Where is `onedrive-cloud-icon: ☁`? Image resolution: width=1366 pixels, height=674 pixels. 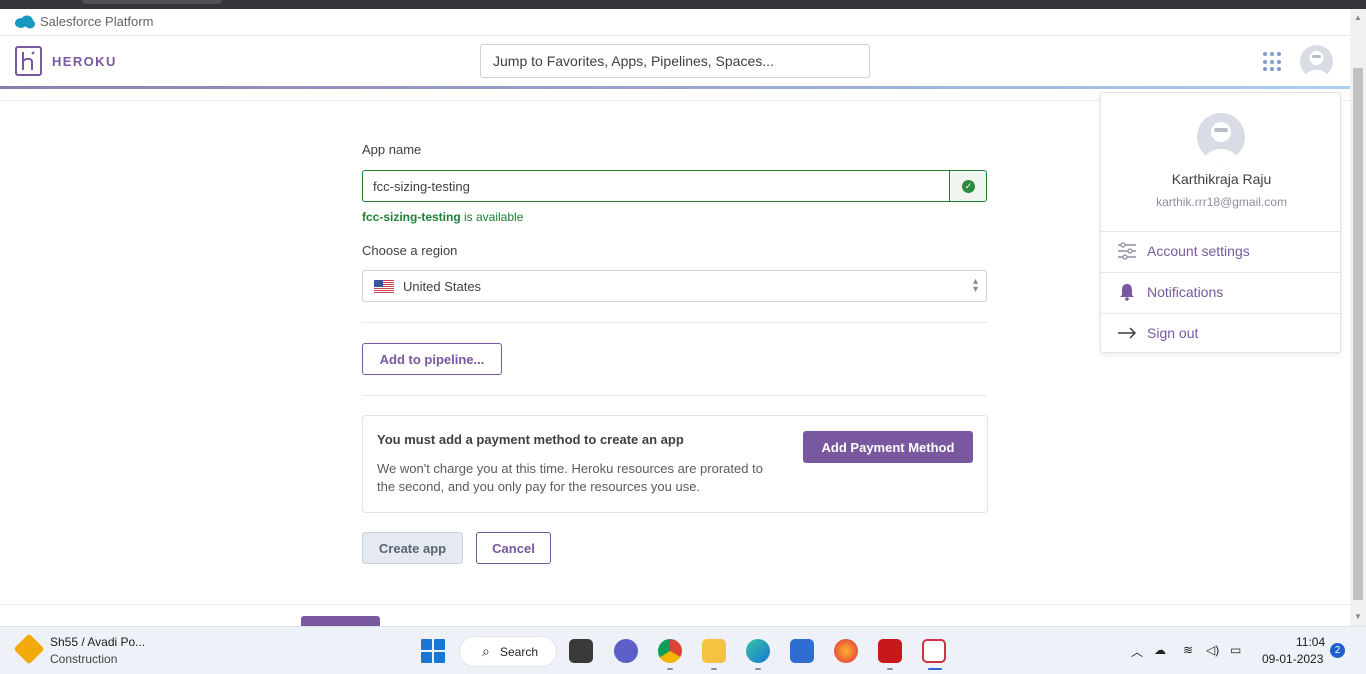
onedrive-cloud-icon: ☁ is located at coordinates (1160, 650).